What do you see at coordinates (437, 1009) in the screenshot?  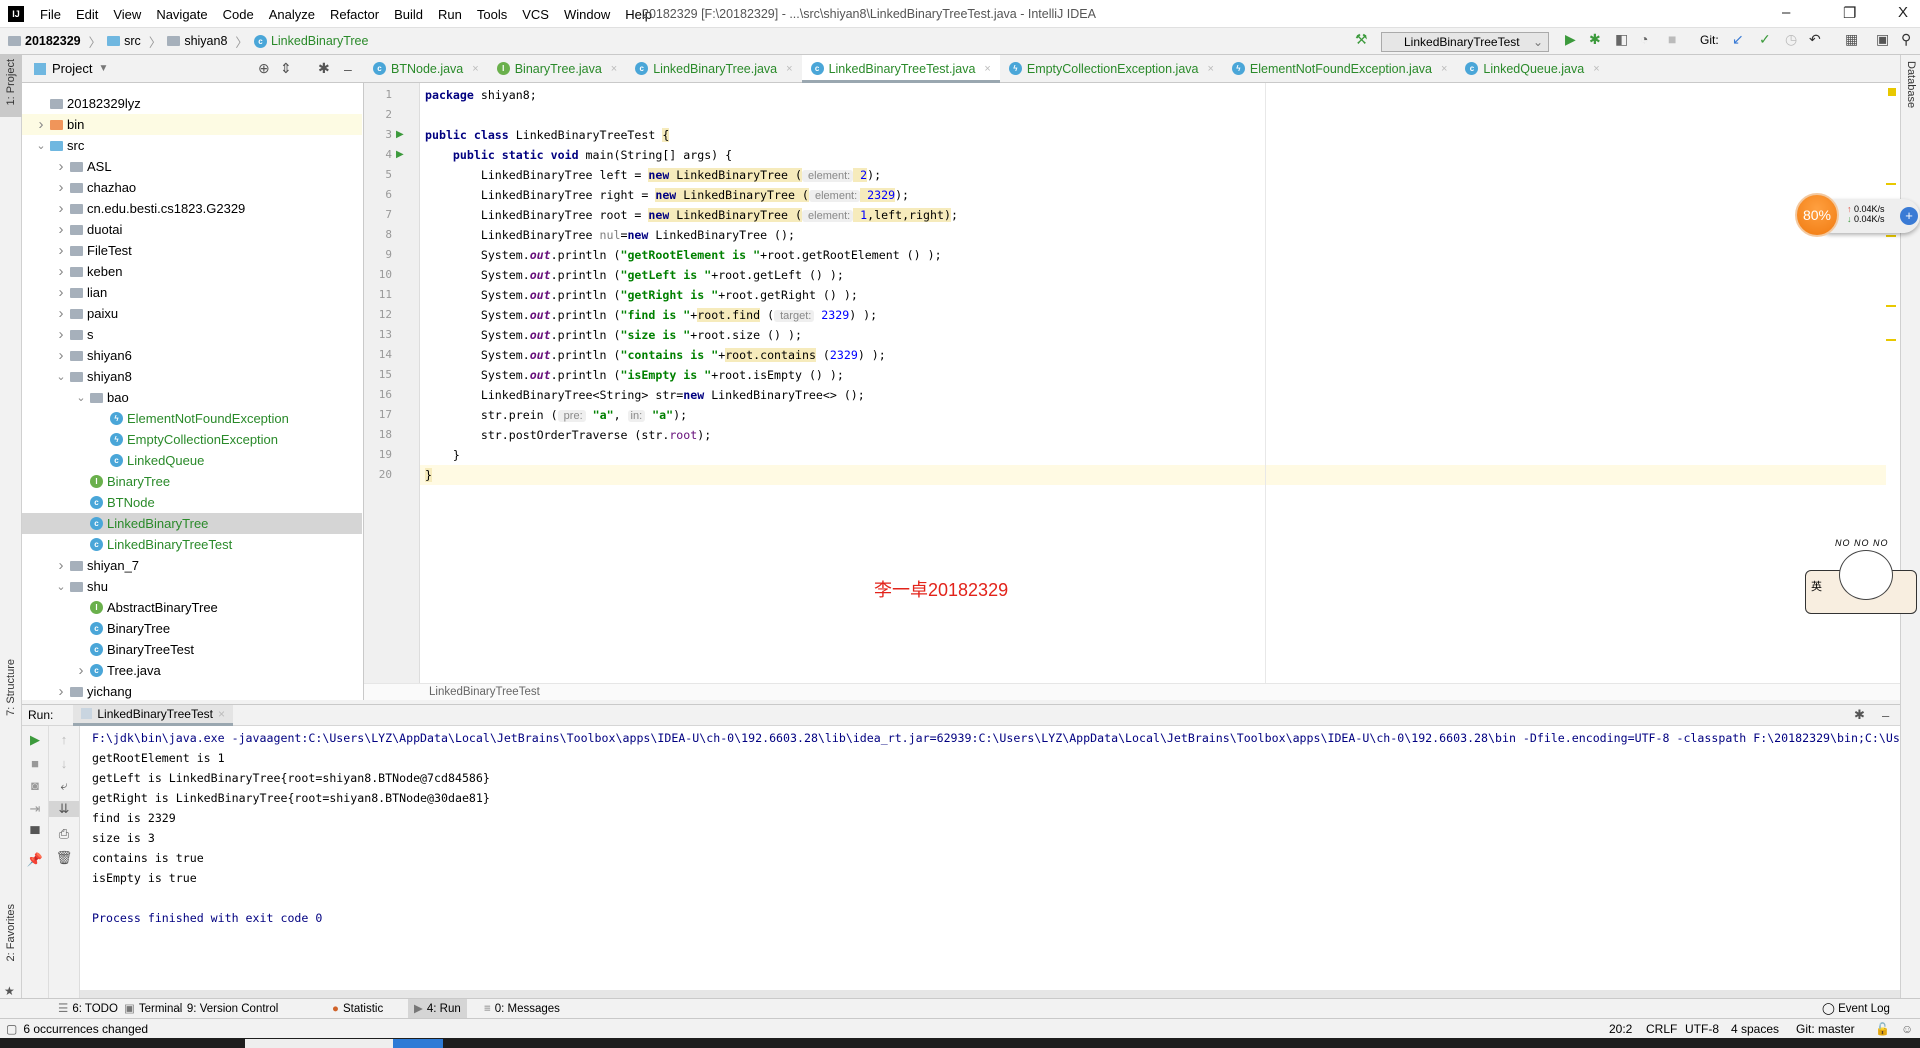 I see `bottom-tab-run: ▶ 4: Run` at bounding box center [437, 1009].